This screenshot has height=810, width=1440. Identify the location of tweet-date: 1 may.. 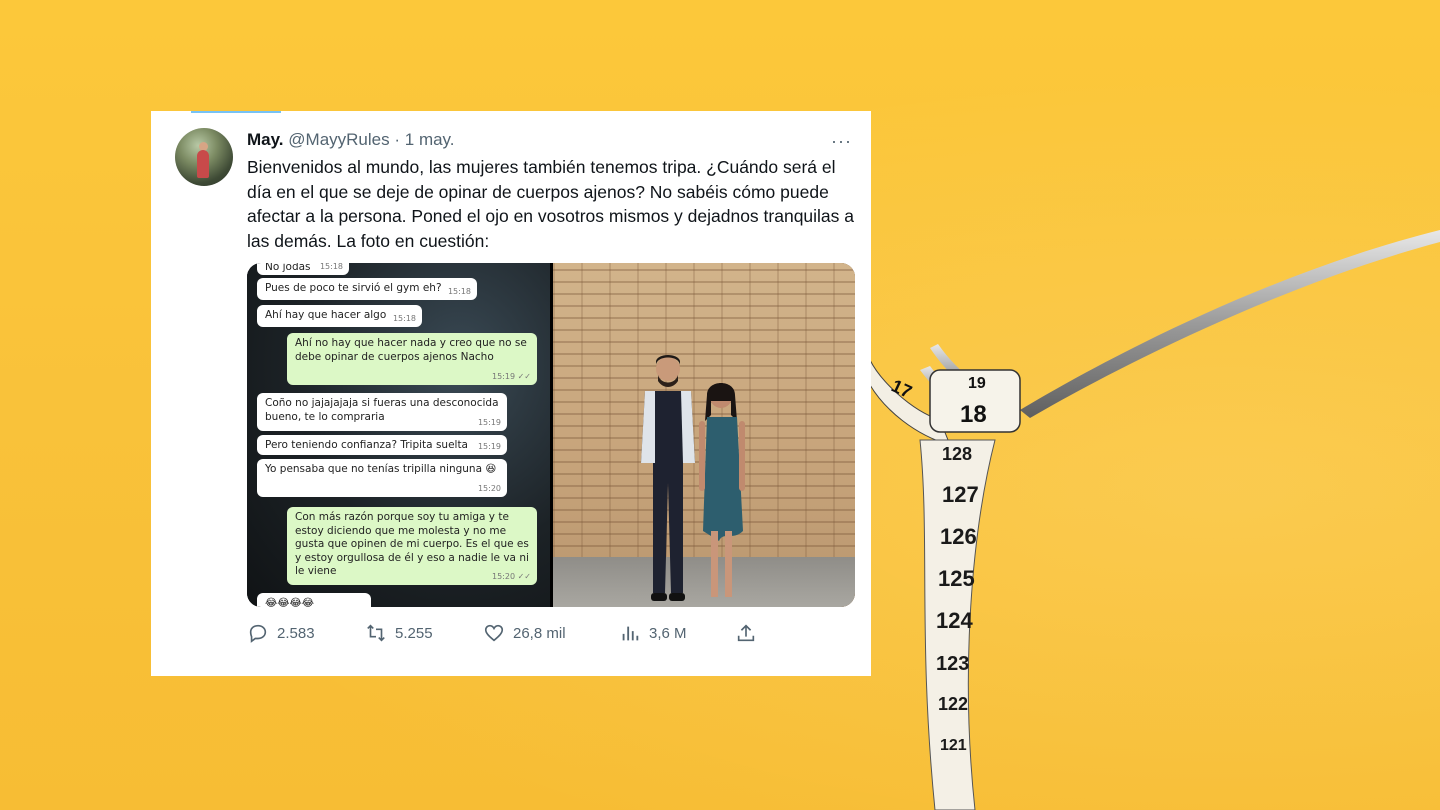
(430, 139).